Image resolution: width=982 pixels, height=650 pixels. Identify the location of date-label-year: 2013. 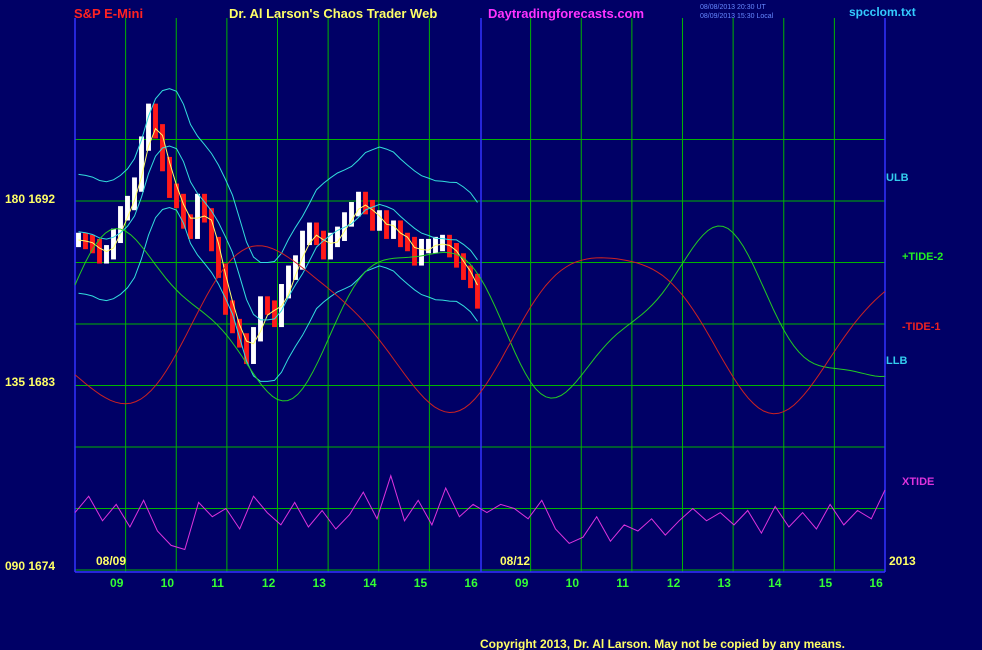
(902, 561).